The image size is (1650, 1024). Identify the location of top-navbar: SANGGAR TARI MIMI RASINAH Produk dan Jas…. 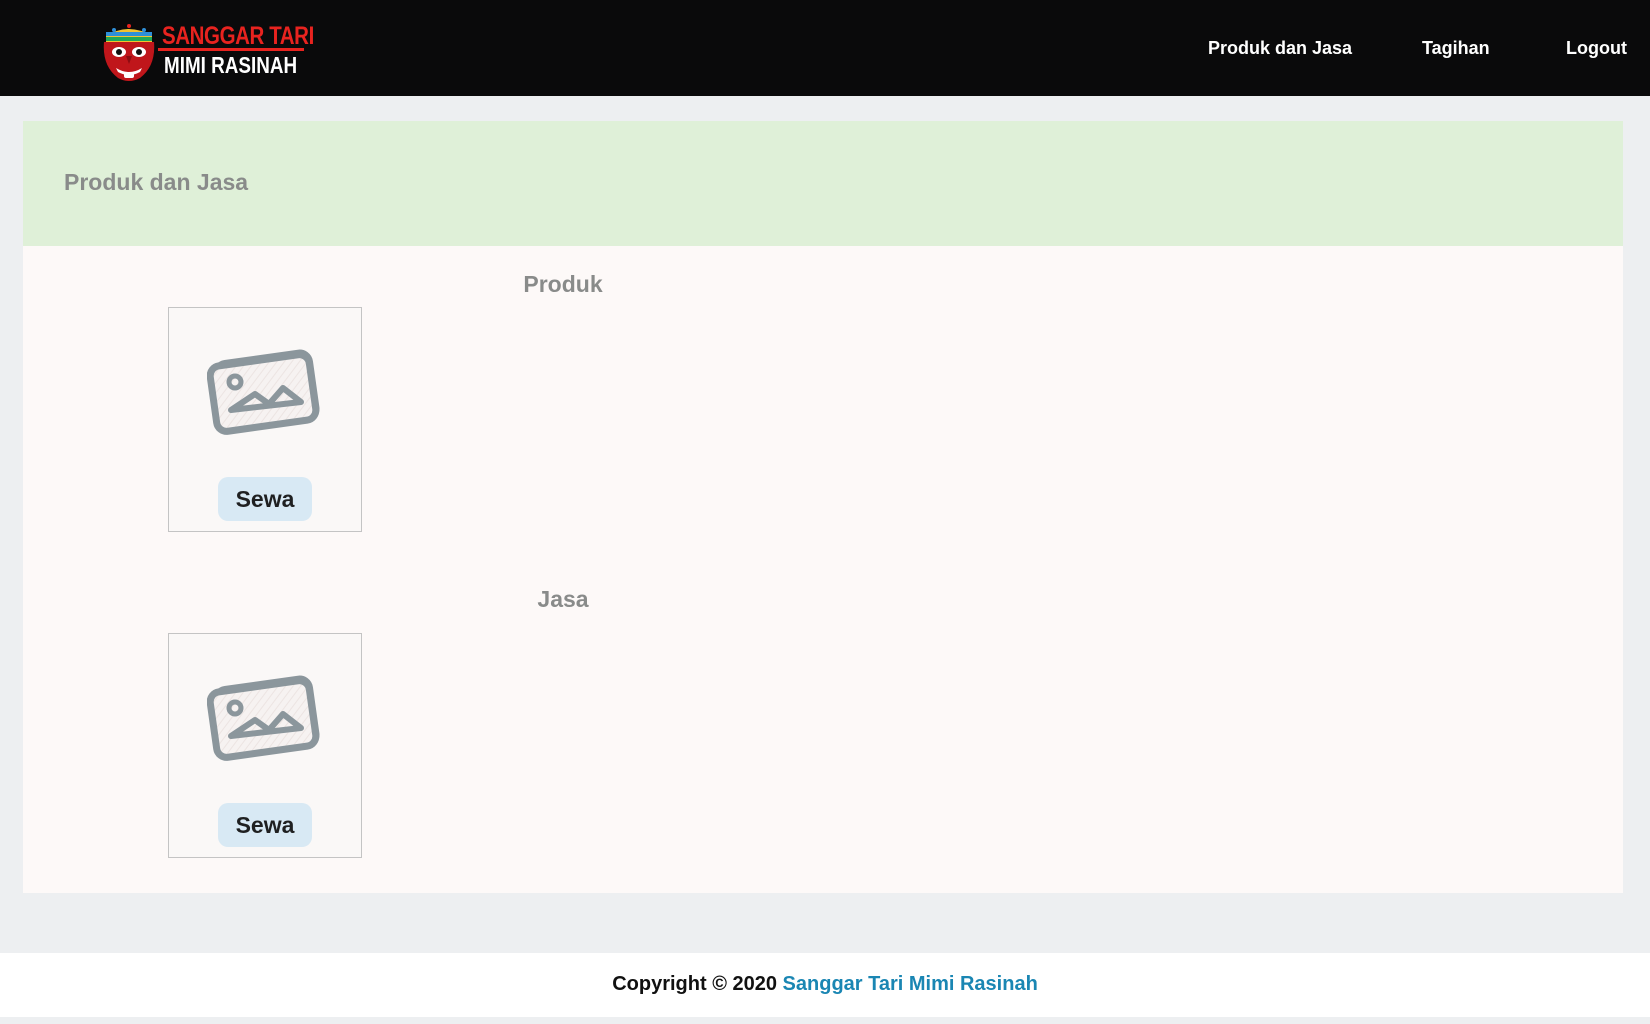
(825, 48).